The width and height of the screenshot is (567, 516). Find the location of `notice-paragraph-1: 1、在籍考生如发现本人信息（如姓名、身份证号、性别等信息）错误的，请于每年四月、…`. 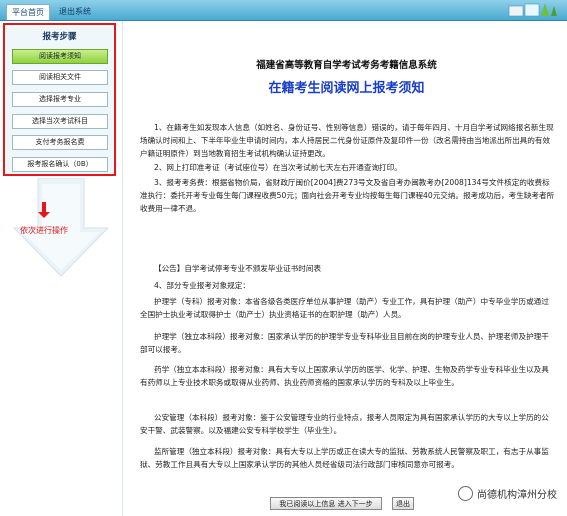

notice-paragraph-1: 1、在籍考生如发现本人信息（如姓名、身份证号、性别等信息）错误的，请于每年四月、… is located at coordinates (347, 140).